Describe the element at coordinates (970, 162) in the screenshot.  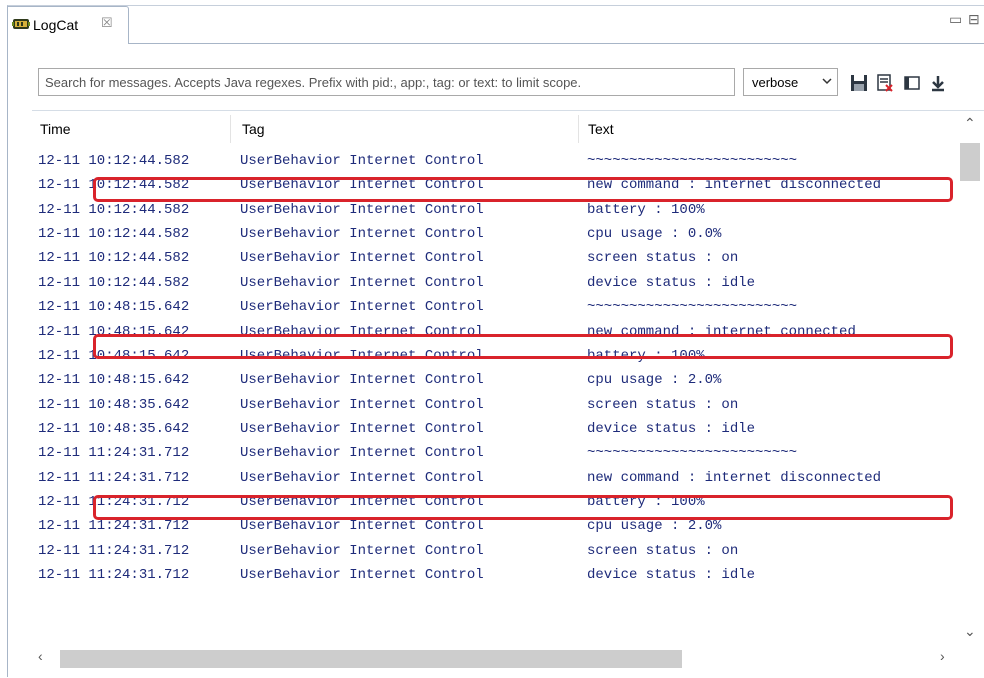
I see `vertical-scroll-thumb` at that location.